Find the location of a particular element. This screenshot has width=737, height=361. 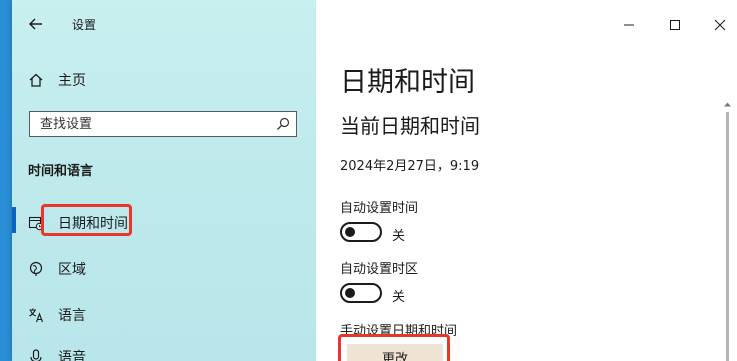

auto-timezone-toggle is located at coordinates (361, 293).